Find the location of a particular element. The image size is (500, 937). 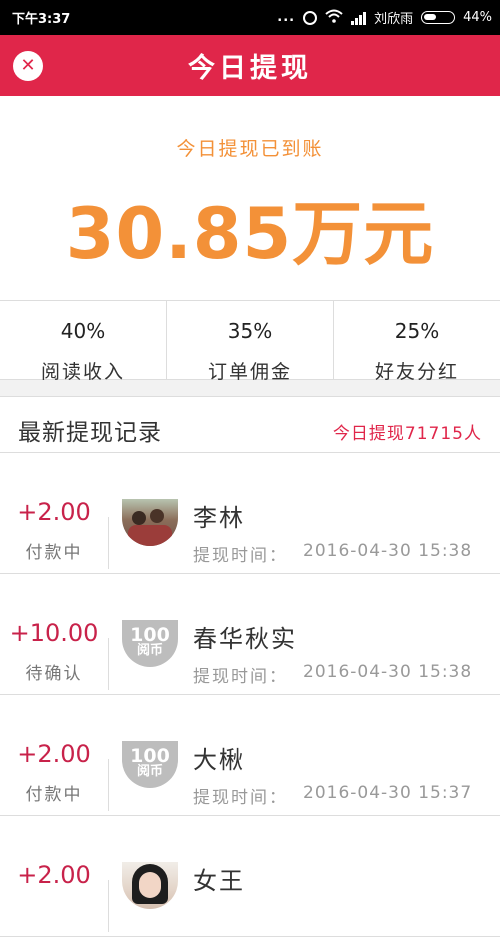

stat-friend-bonus: 25% 好友分红 is located at coordinates (417, 342).